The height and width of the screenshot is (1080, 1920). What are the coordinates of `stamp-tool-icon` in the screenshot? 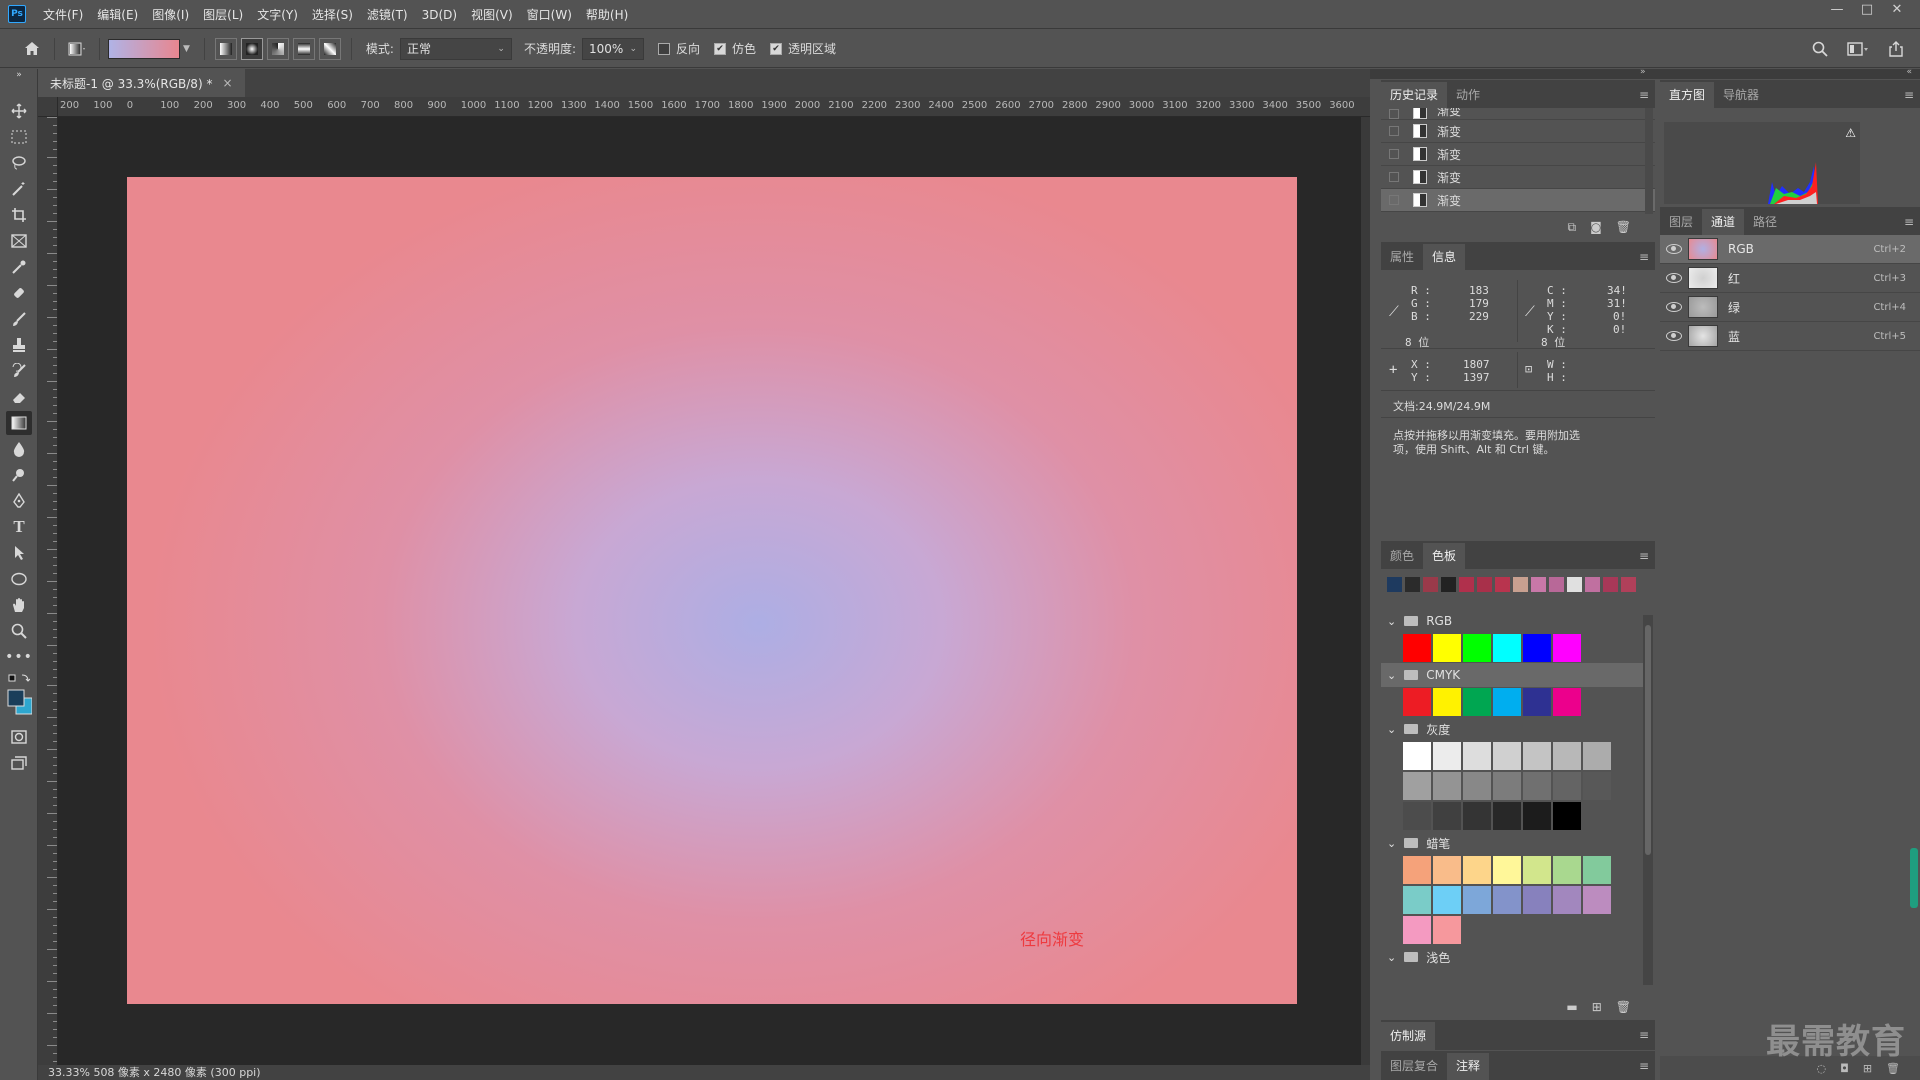 It's located at (19, 345).